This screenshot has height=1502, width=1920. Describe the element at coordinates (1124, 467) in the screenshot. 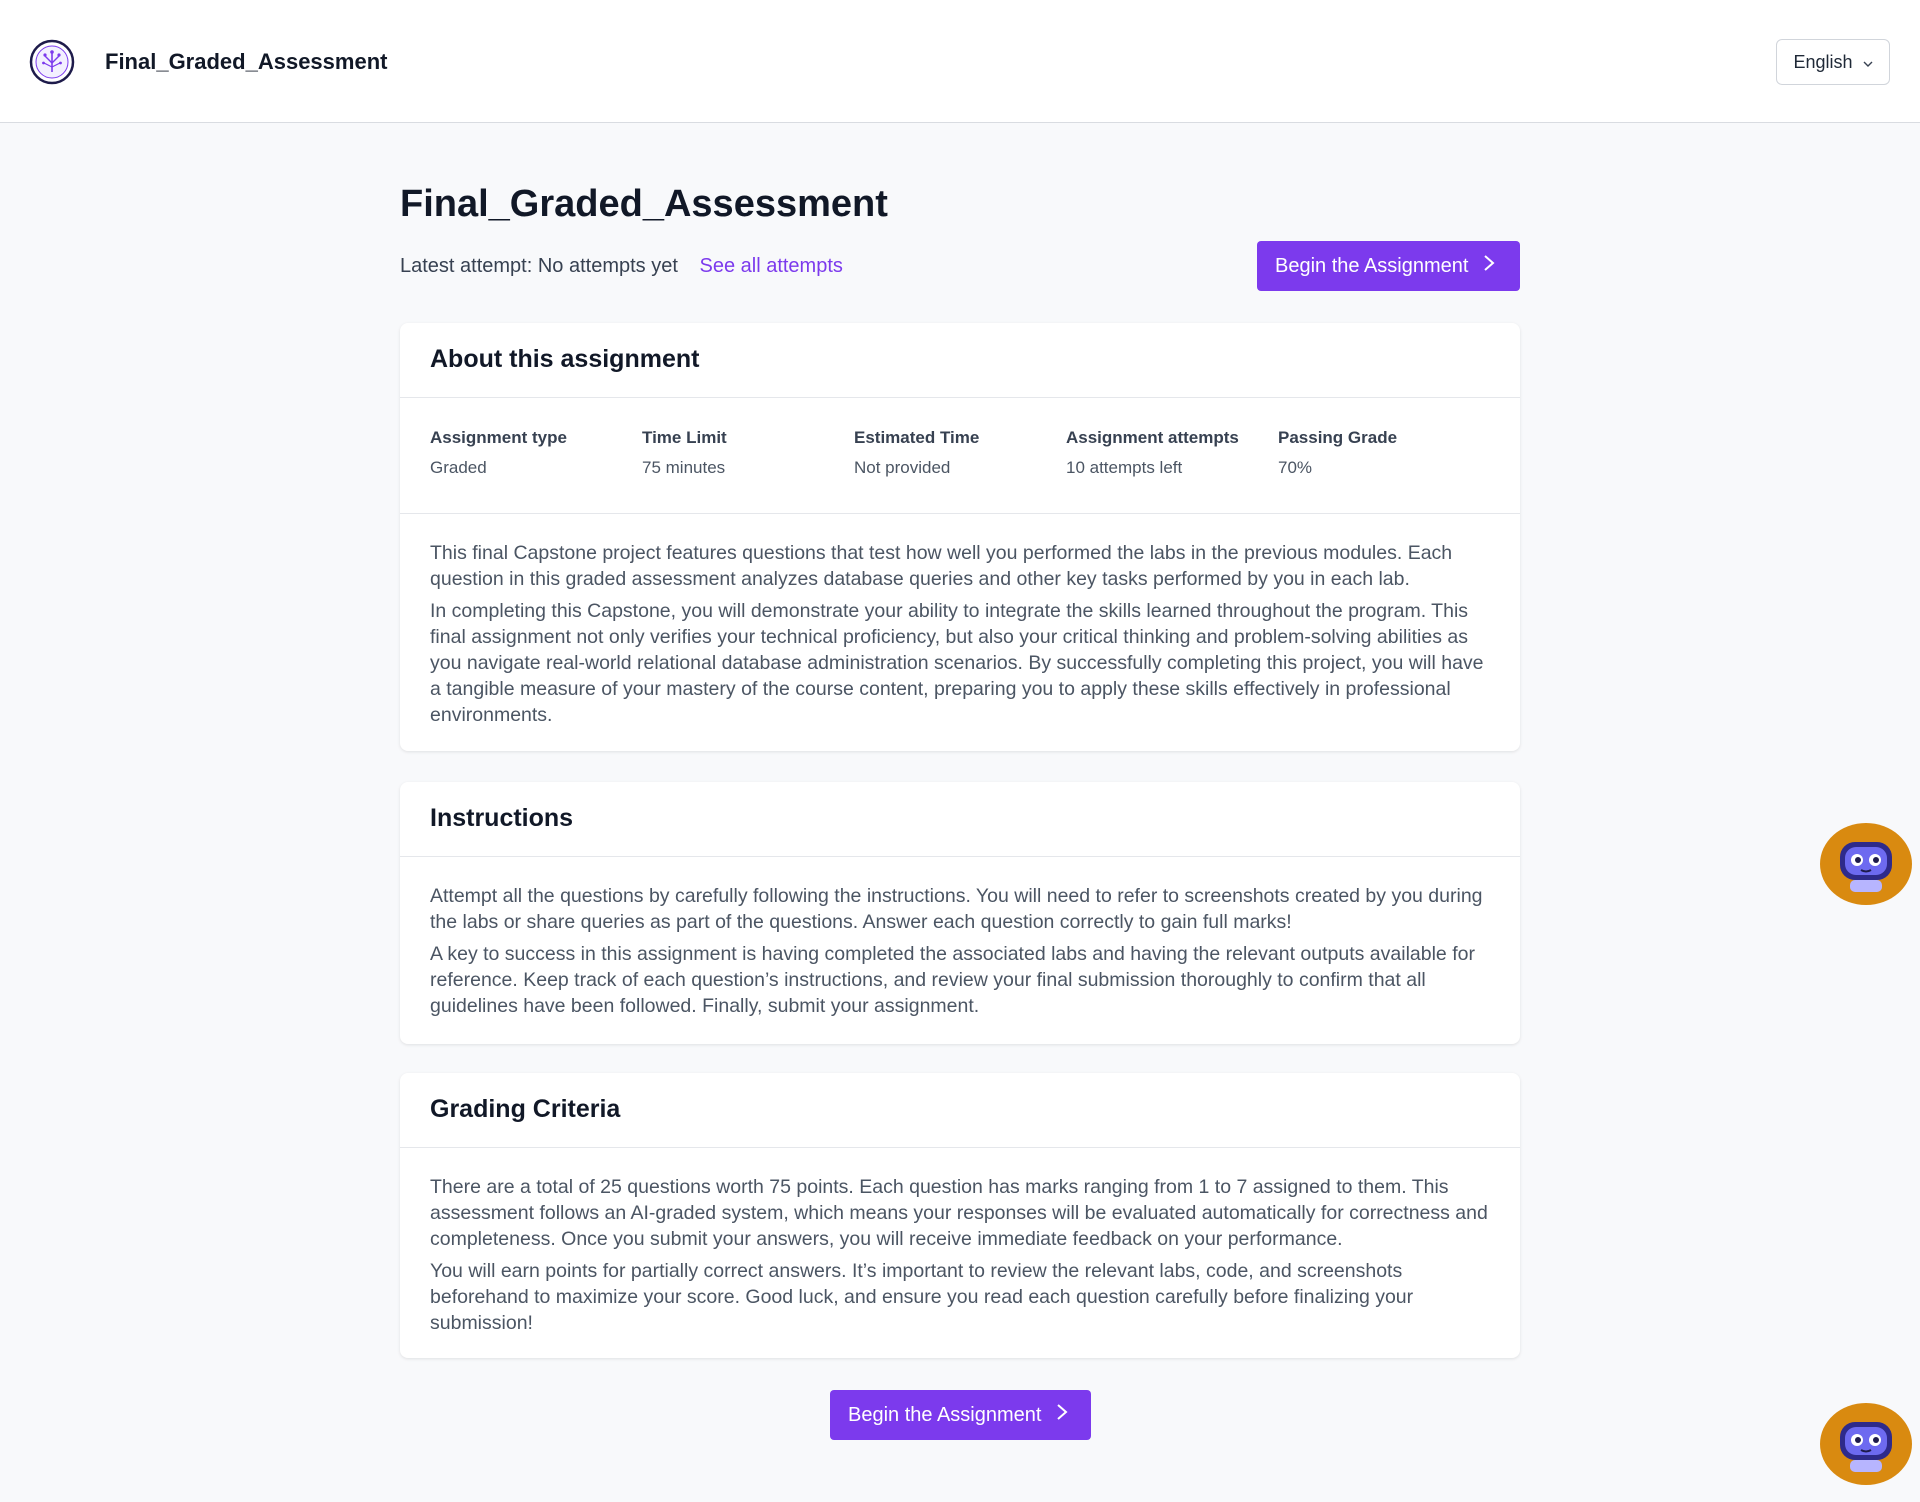

I see `meta-value: 10 attempts left` at that location.